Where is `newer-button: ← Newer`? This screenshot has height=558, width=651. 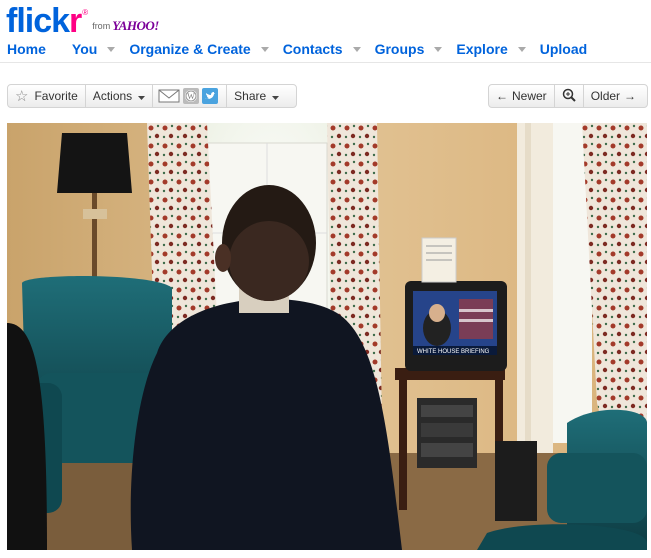 newer-button: ← Newer is located at coordinates (521, 96).